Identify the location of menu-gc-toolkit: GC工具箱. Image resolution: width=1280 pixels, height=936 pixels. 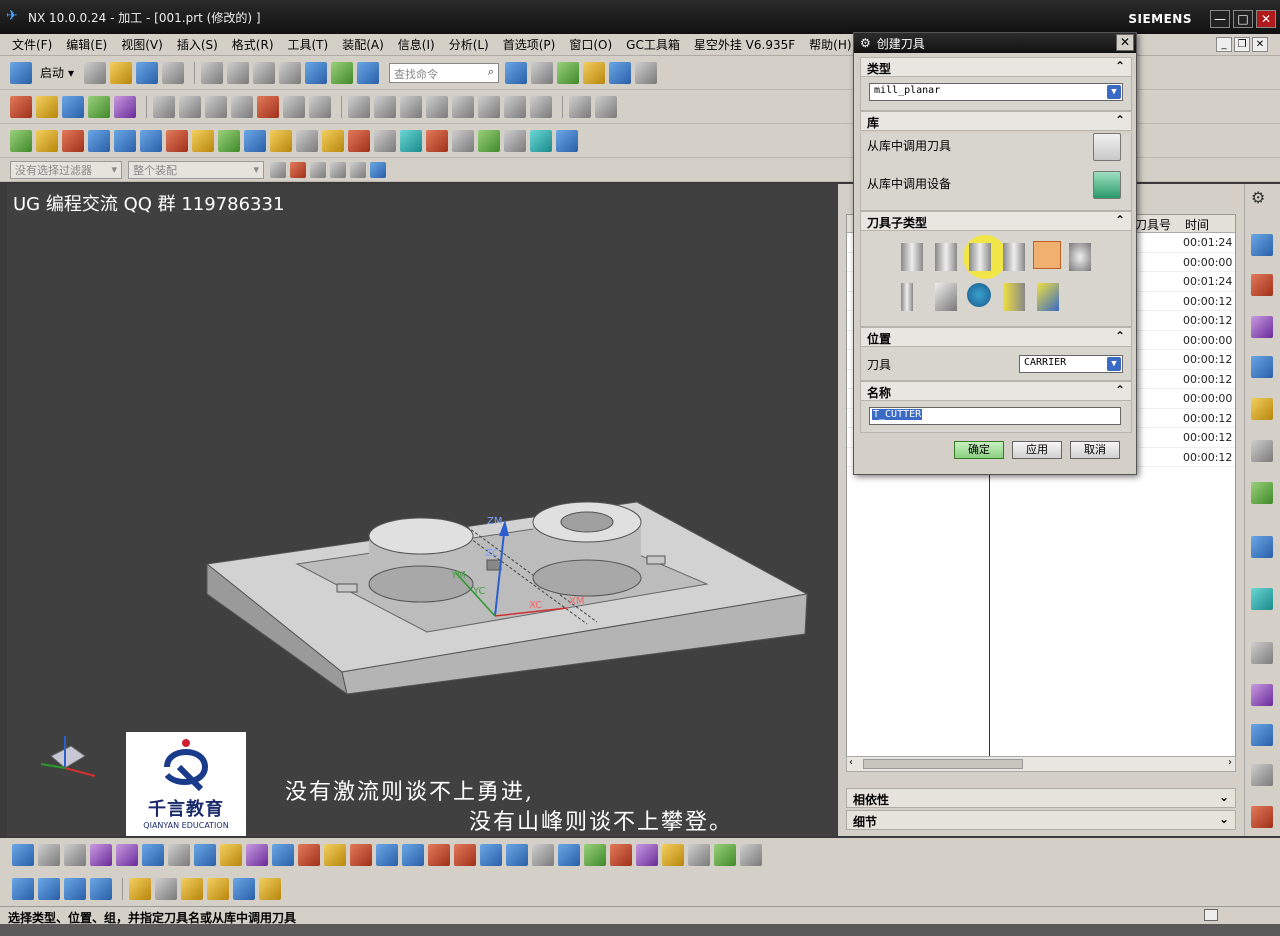
(653, 44).